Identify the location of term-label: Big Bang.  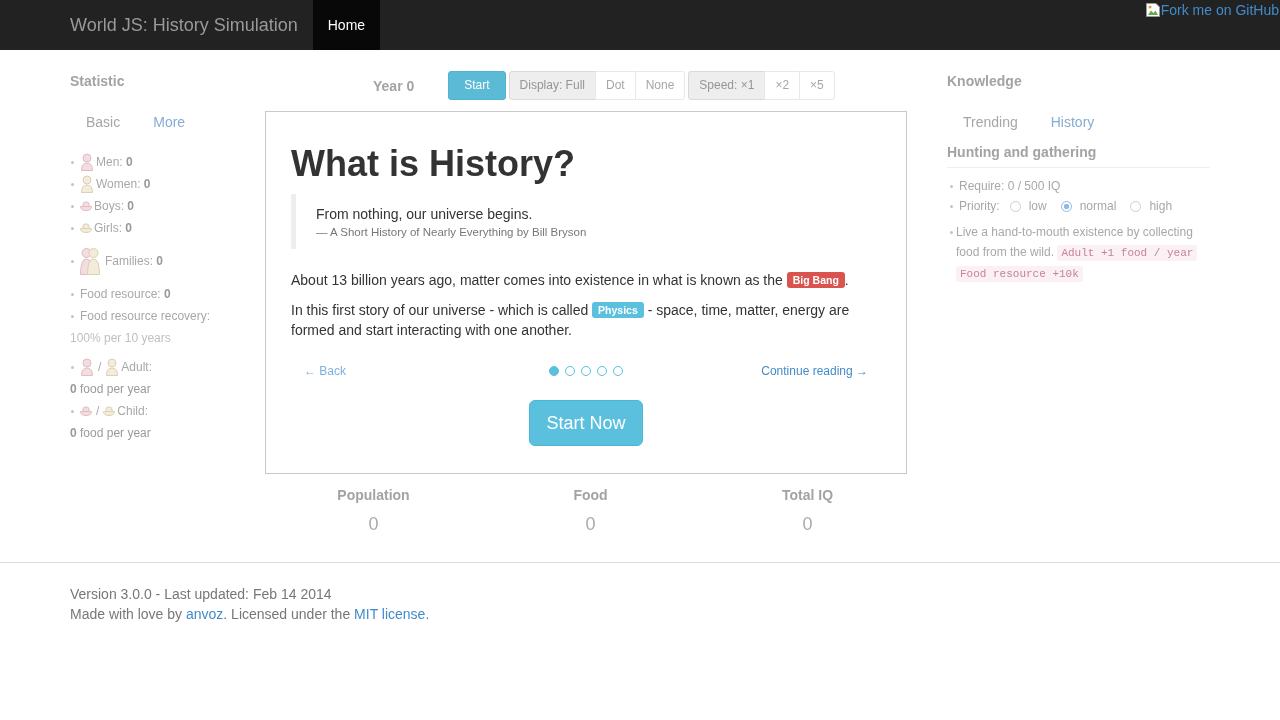
(815, 280).